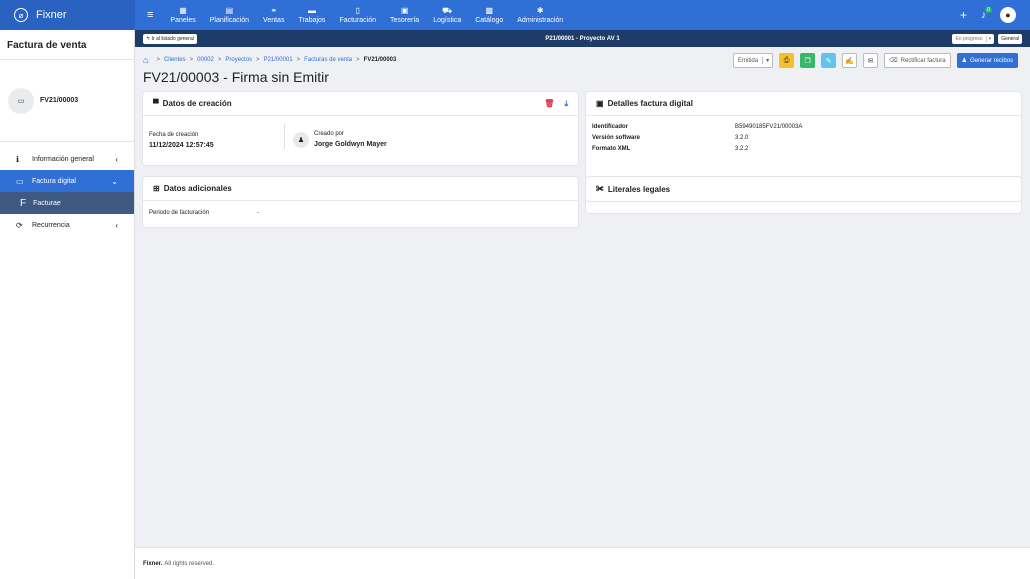 Image resolution: width=1030 pixels, height=579 pixels. What do you see at coordinates (51, 15) in the screenshot?
I see `app-name: Fixner` at bounding box center [51, 15].